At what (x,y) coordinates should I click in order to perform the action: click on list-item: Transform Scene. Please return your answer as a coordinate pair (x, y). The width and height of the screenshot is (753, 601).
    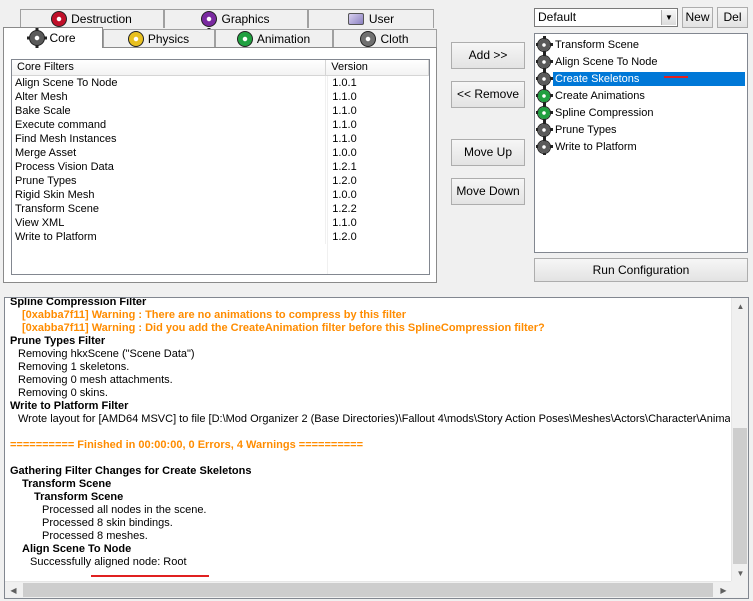
    Looking at the image, I should click on (641, 44).